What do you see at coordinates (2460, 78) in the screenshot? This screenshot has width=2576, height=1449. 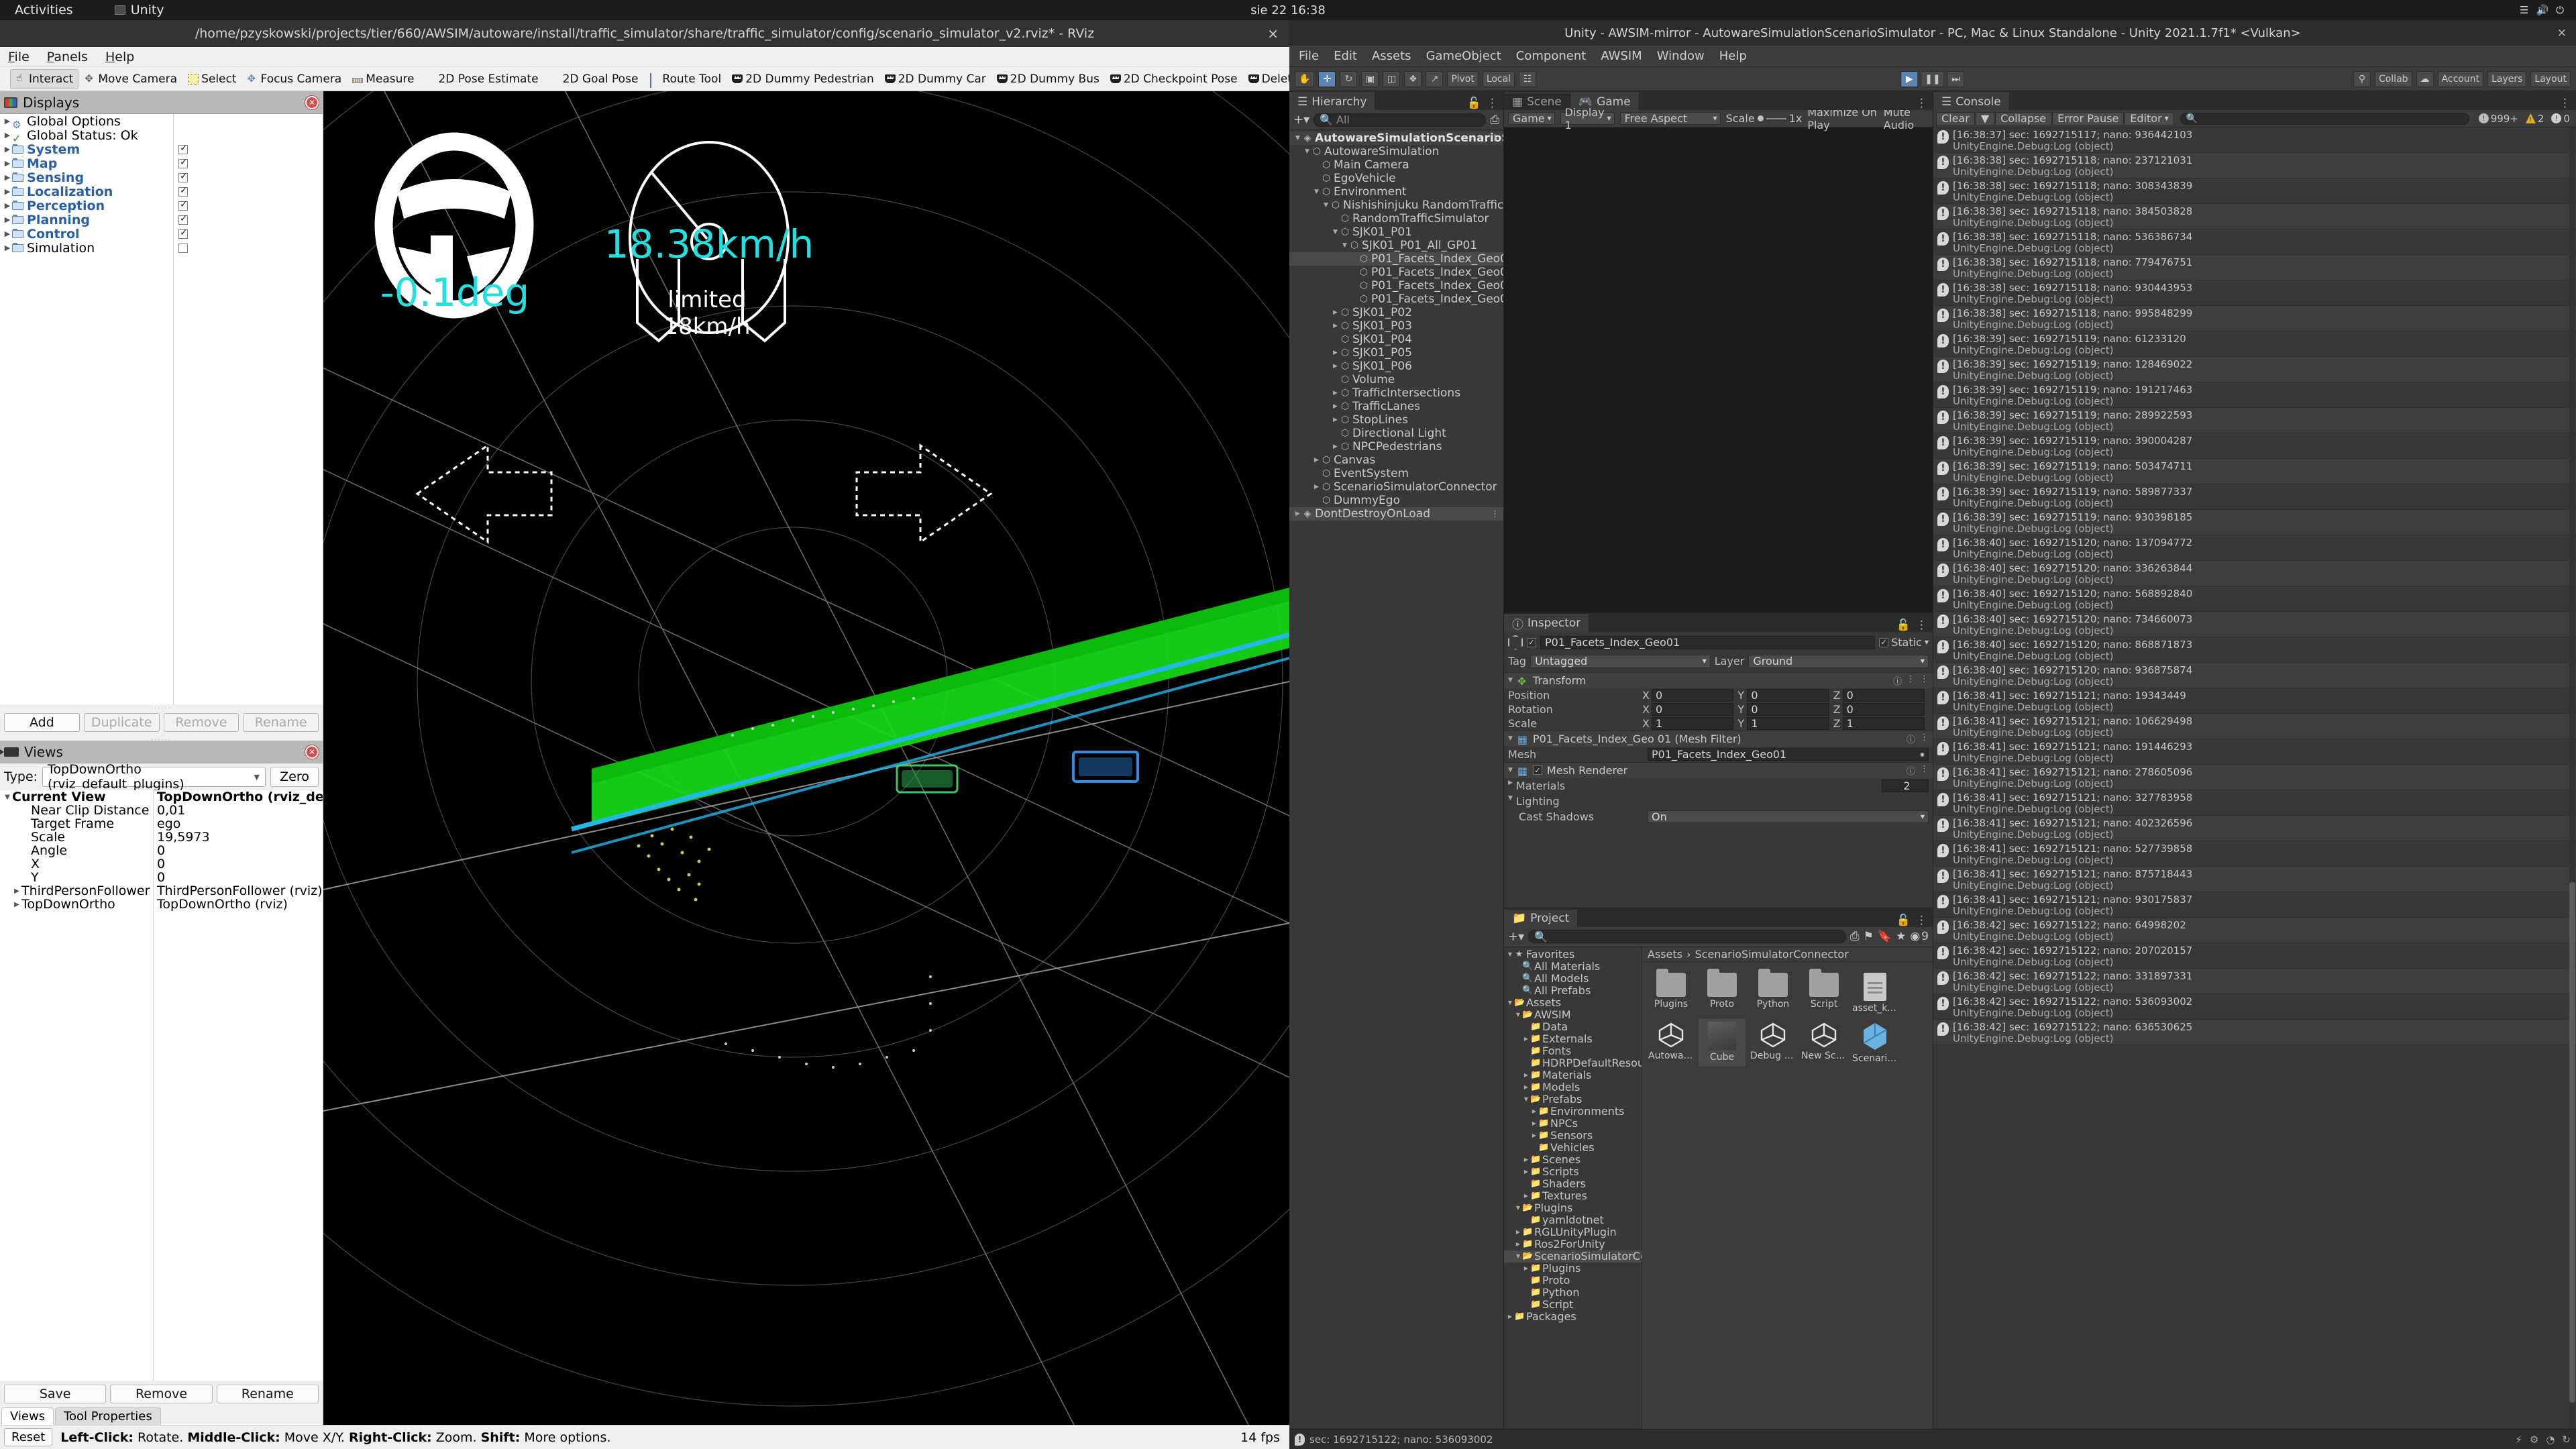 I see `account-button: Account` at bounding box center [2460, 78].